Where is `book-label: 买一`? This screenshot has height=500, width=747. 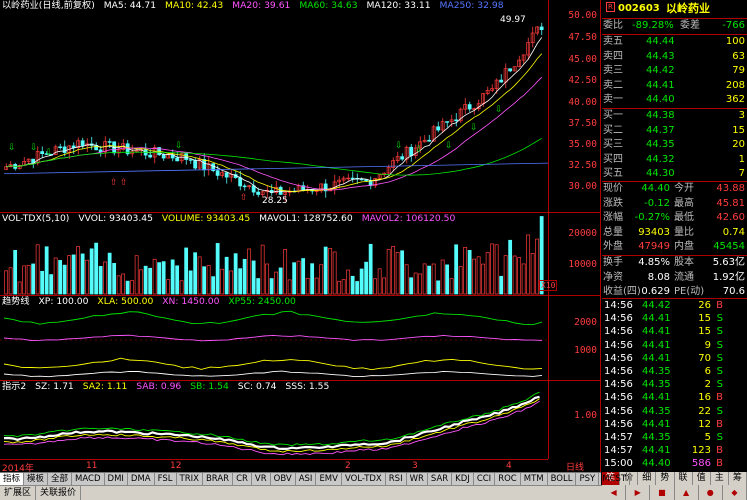 book-label: 买一 is located at coordinates (613, 115).